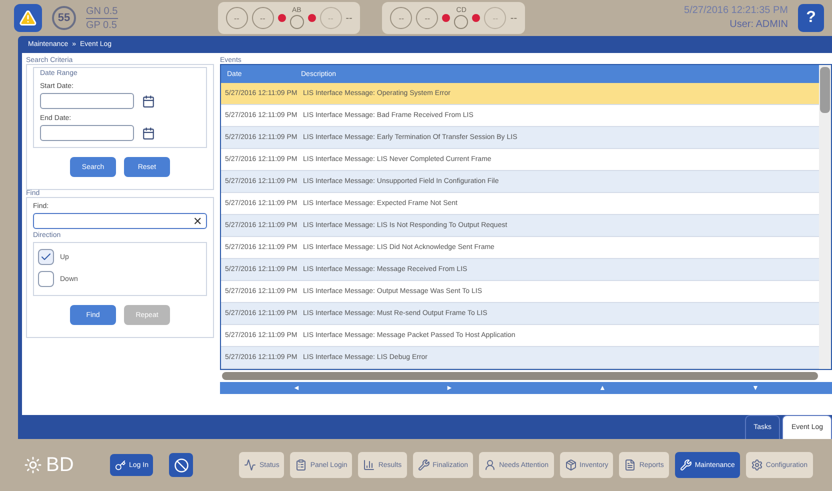 This screenshot has height=491, width=832. What do you see at coordinates (756, 465) in the screenshot?
I see `settings-icon` at bounding box center [756, 465].